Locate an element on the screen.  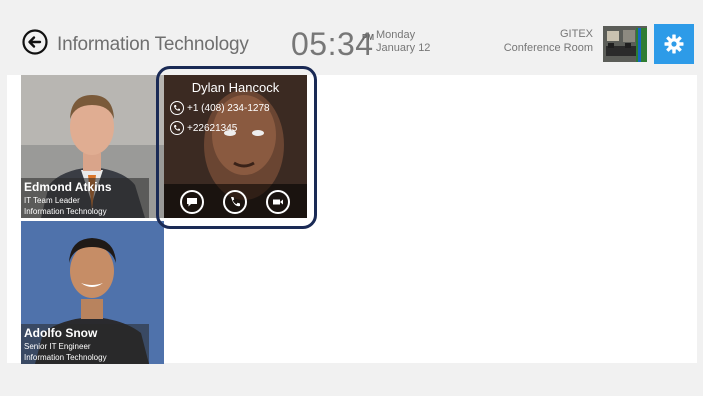
contact-name: Edmond Atkins is located at coordinates (68, 187).